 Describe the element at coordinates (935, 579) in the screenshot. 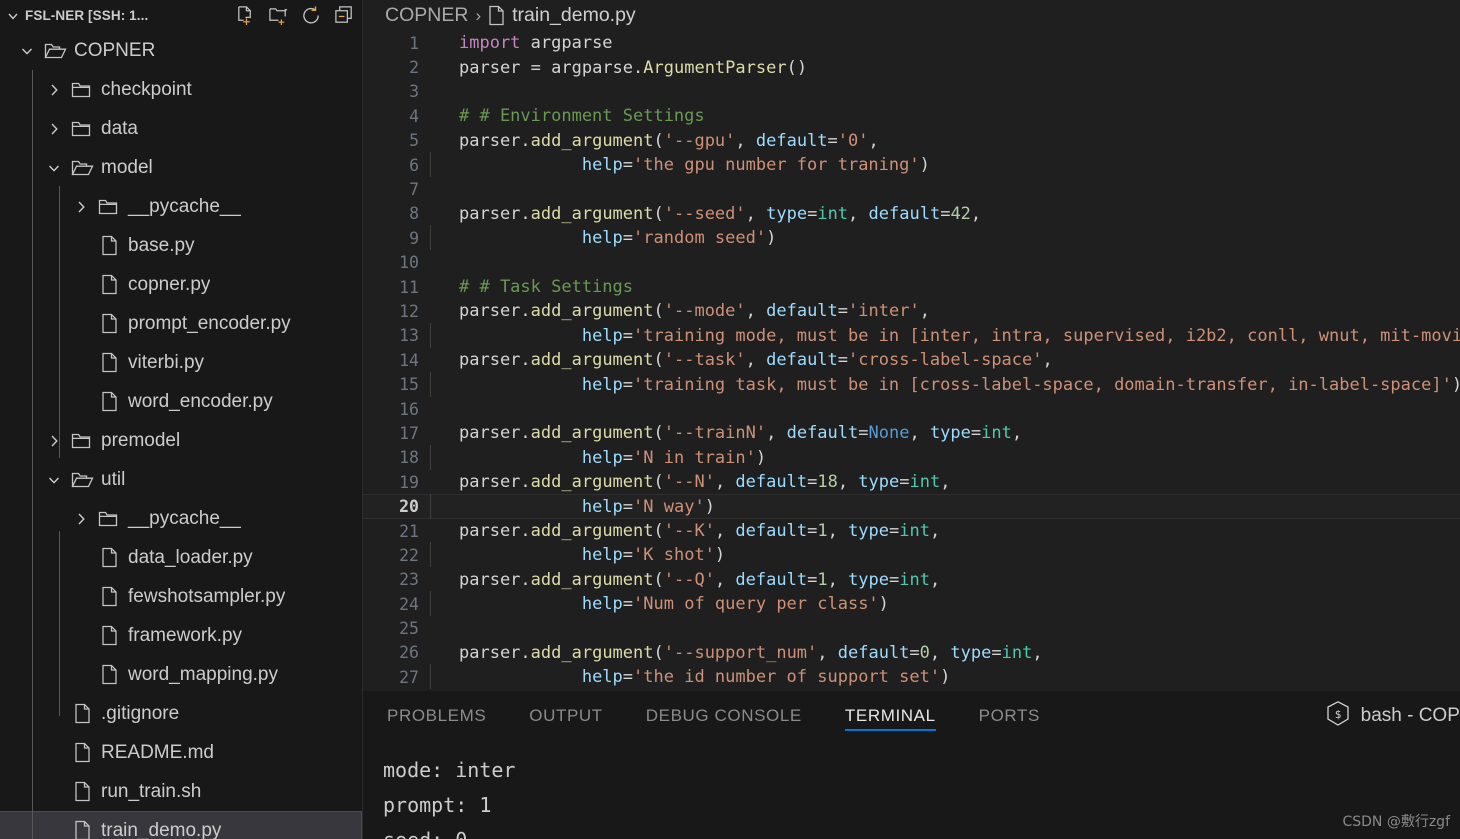

I see `code-token: ,` at that location.